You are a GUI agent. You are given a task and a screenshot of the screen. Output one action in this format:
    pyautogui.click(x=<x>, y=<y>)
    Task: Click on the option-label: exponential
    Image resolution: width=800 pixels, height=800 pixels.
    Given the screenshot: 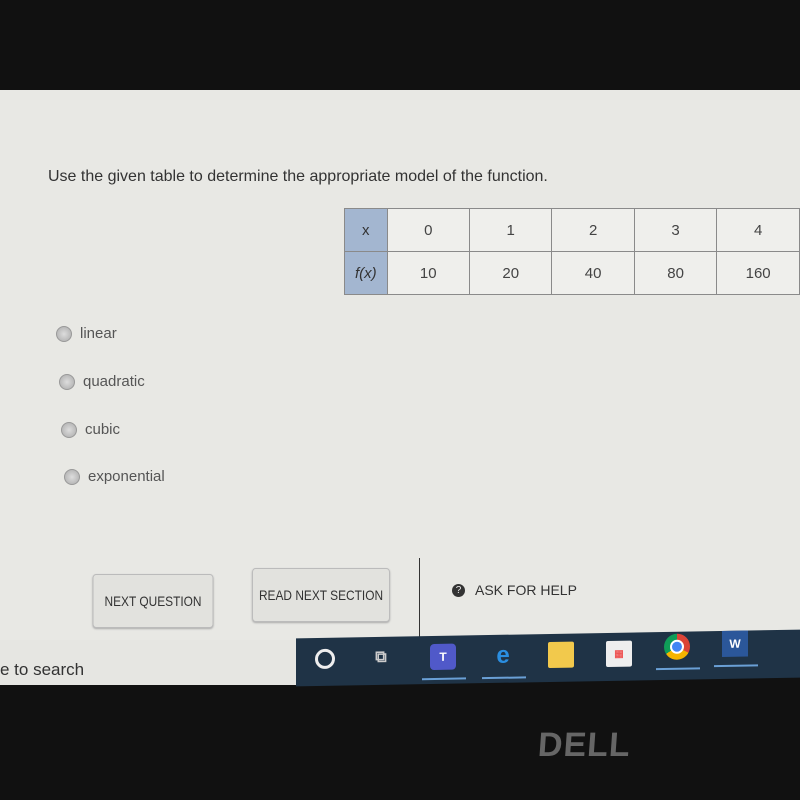 What is the action you would take?
    pyautogui.click(x=126, y=476)
    